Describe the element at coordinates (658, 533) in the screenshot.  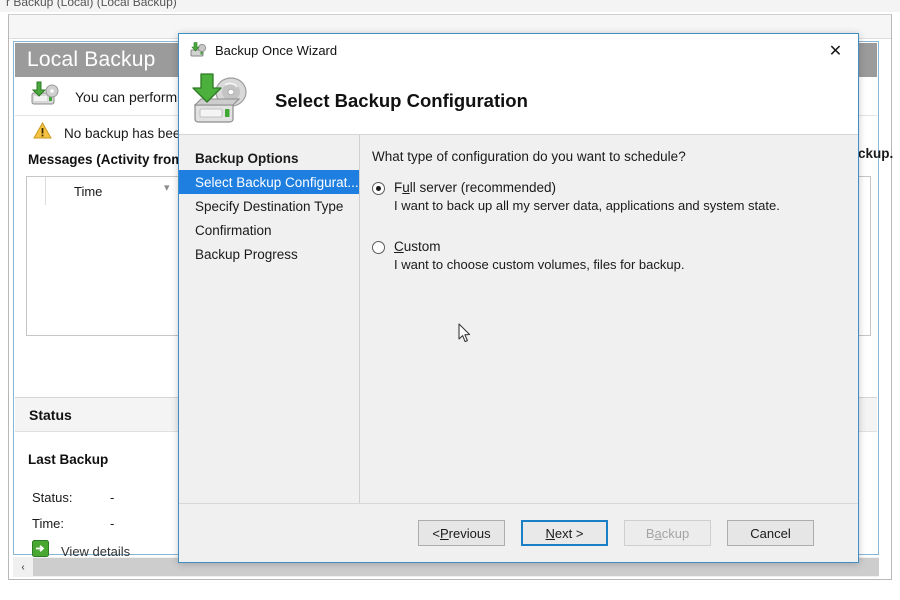
I see `accelerator-char: a` at that location.